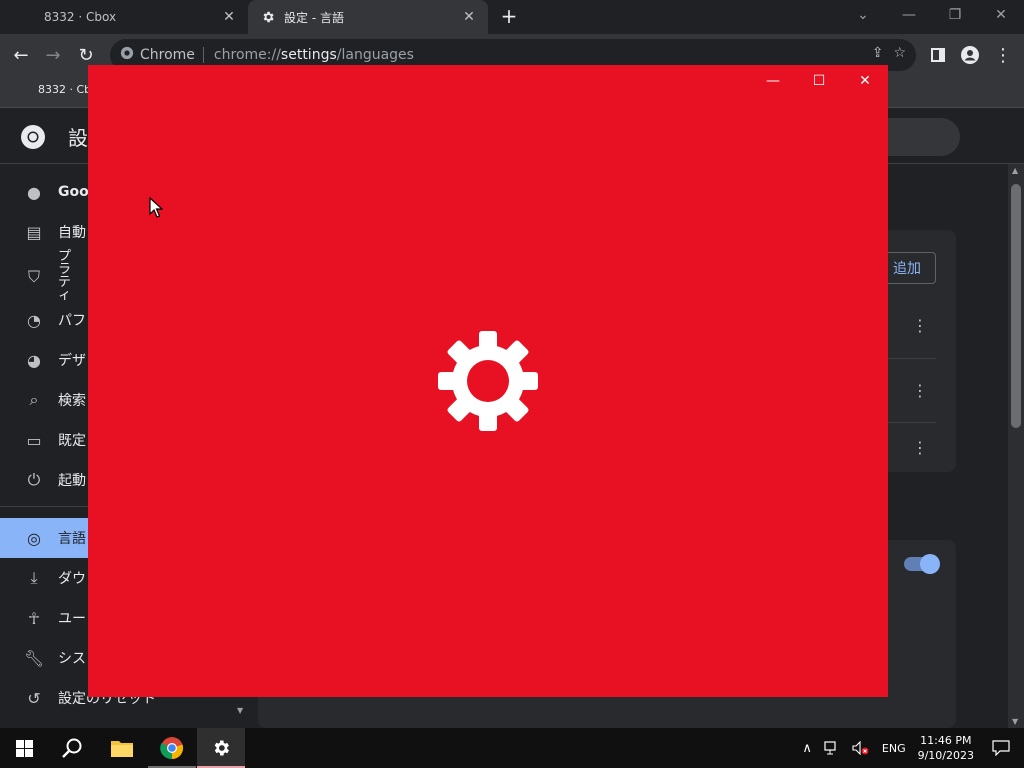 The height and width of the screenshot is (768, 1024). What do you see at coordinates (72, 401) in the screenshot?
I see `sidebar-item-label: 検索` at bounding box center [72, 401].